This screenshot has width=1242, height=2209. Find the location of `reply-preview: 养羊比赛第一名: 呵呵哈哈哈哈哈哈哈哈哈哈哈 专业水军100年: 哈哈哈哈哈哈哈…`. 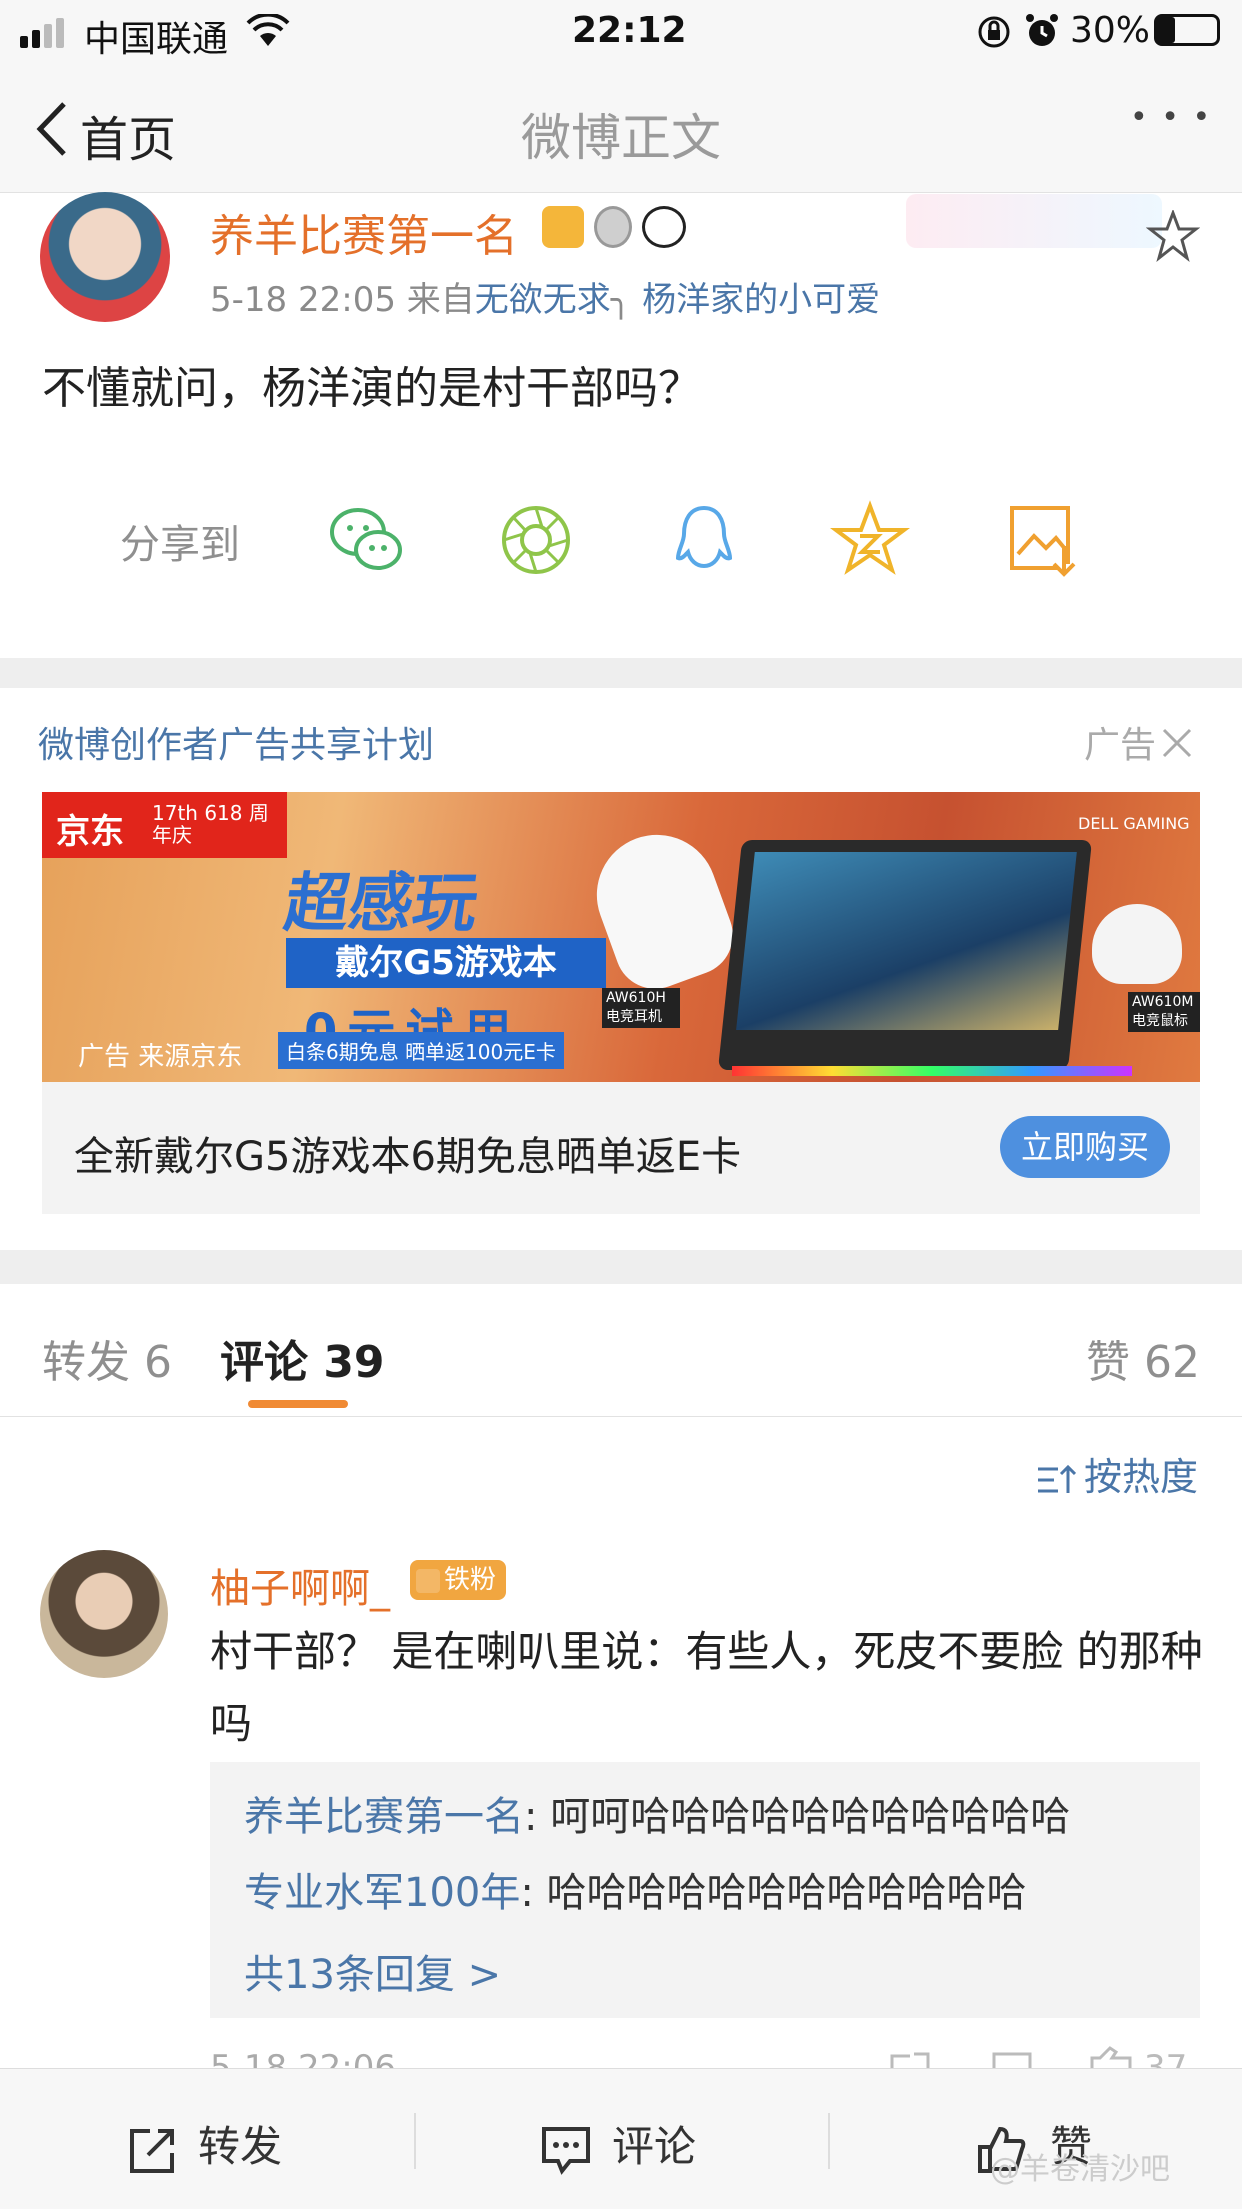

reply-preview: 养羊比赛第一名: 呵呵哈哈哈哈哈哈哈哈哈哈哈 专业水军100年: 哈哈哈哈哈哈哈… is located at coordinates (705, 1890).